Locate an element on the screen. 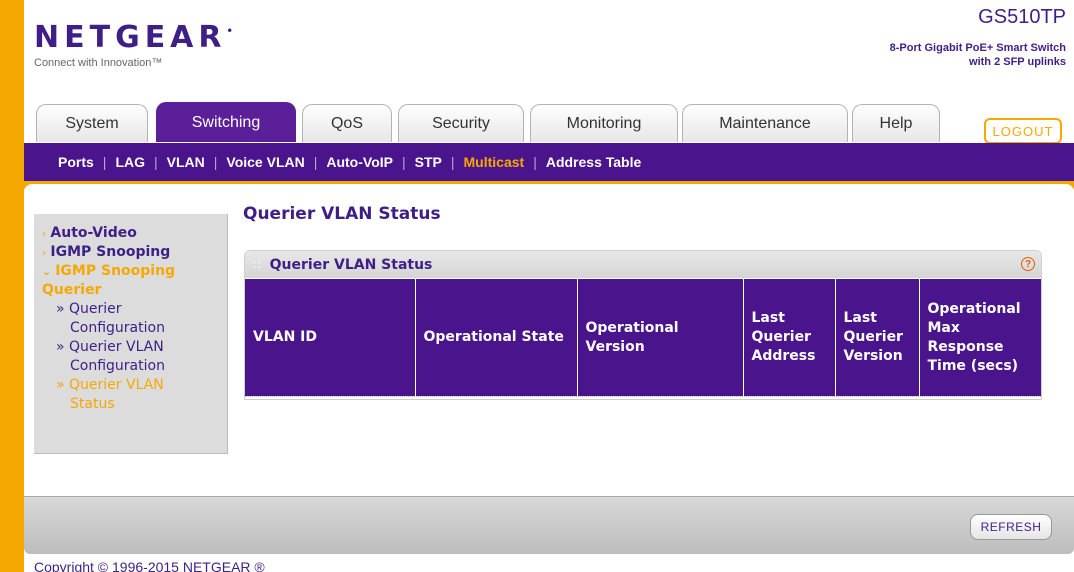  subnav-lag: LAG is located at coordinates (130, 162).